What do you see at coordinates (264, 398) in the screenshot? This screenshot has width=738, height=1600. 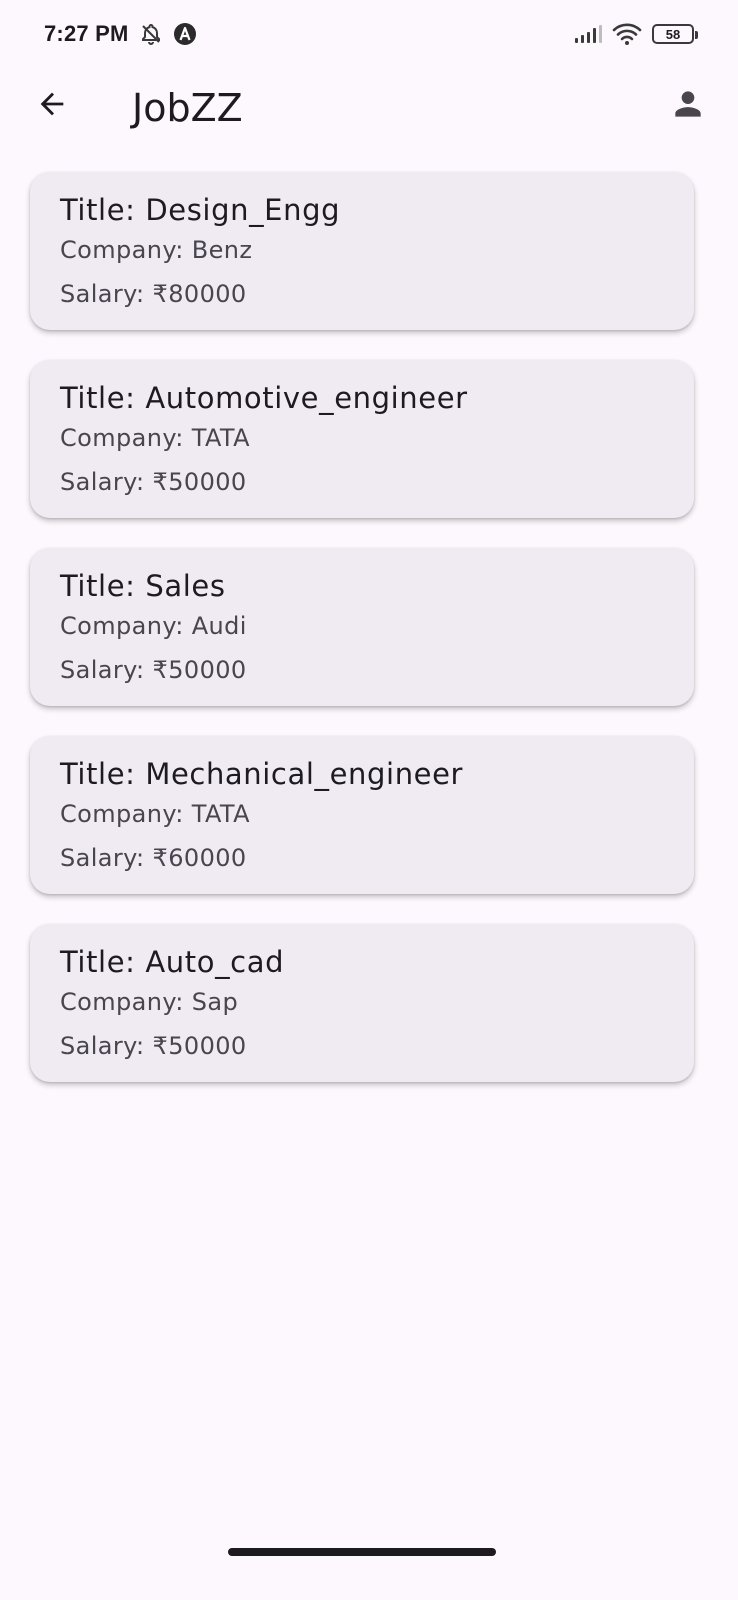 I see `job-title: Title: Automotive_engineer` at bounding box center [264, 398].